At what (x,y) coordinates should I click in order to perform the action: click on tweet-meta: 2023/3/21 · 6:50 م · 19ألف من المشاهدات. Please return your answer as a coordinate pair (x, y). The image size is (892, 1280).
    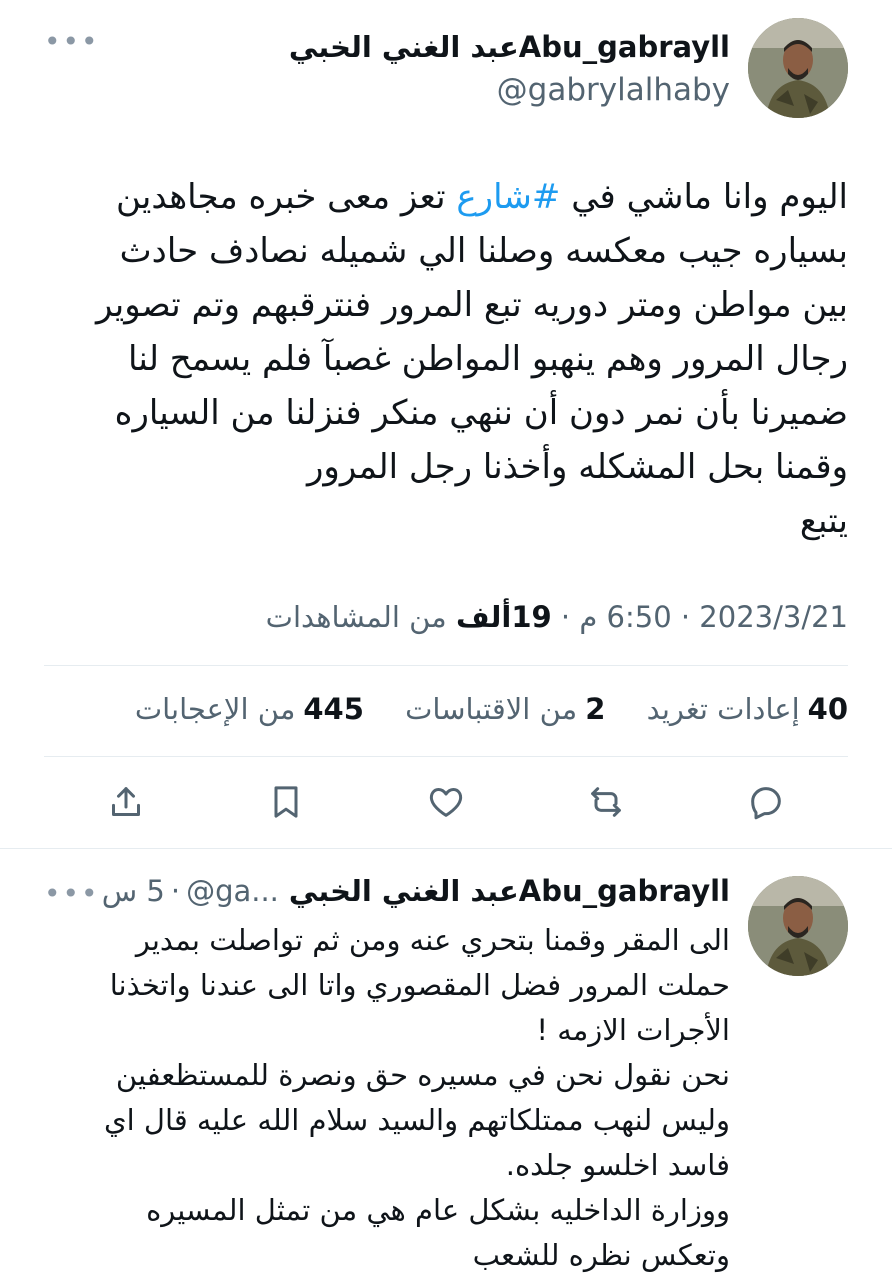
    Looking at the image, I should click on (557, 617).